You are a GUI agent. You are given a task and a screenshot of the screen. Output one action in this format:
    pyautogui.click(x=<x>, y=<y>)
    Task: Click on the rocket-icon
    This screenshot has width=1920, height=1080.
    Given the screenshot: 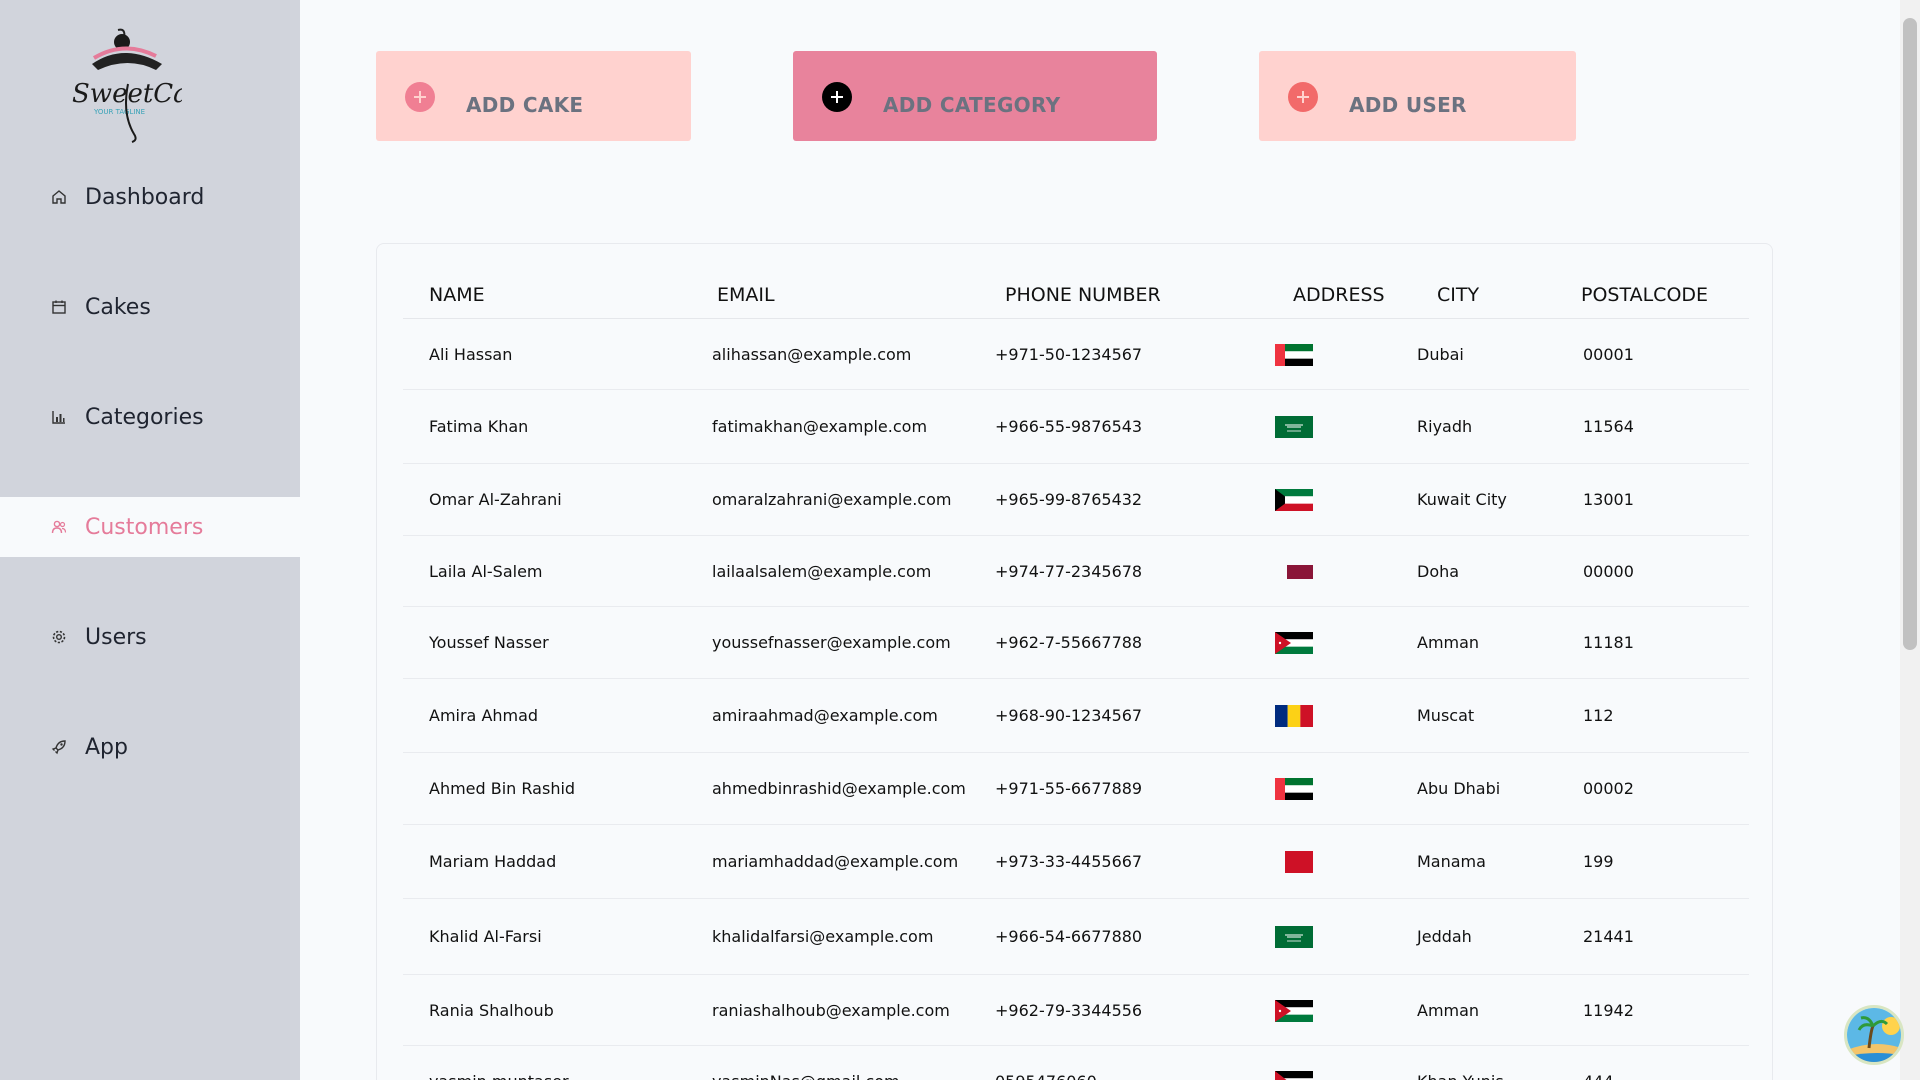 What is the action you would take?
    pyautogui.click(x=59, y=747)
    